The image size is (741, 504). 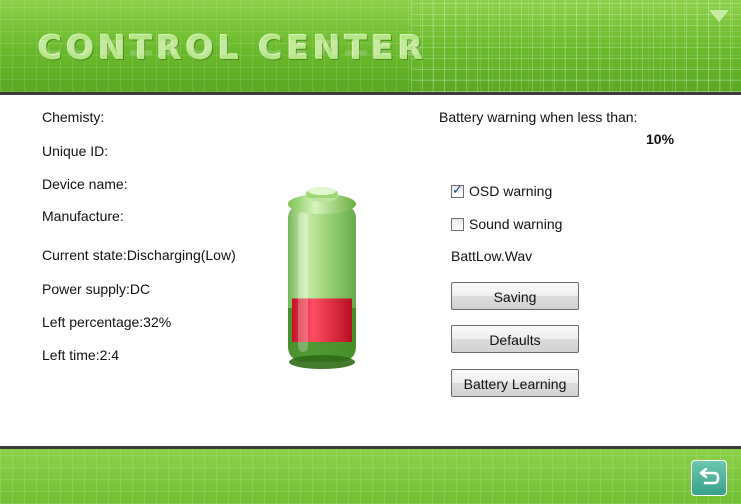 What do you see at coordinates (515, 296) in the screenshot?
I see `saving-button: Saving` at bounding box center [515, 296].